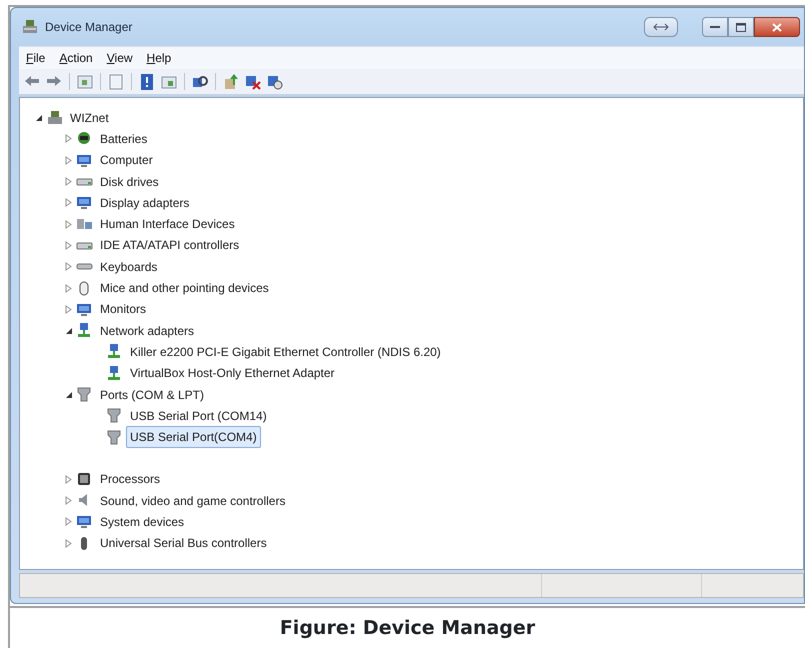  Describe the element at coordinates (285, 351) in the screenshot. I see `tree-item: Killer e2200 PCI-E Gigabit Ethernet Controller (NDIS 6.20)` at that location.